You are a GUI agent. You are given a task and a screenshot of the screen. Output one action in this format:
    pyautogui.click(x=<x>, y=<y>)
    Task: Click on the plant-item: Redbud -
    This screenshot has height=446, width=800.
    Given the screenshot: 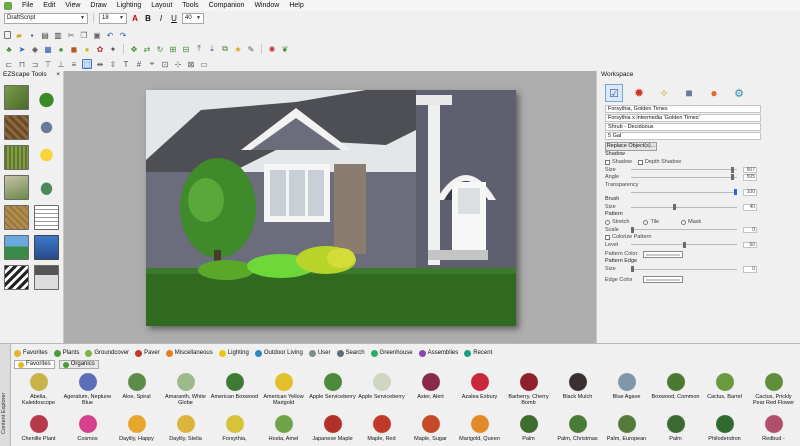 What is the action you would take?
    pyautogui.click(x=773, y=429)
    